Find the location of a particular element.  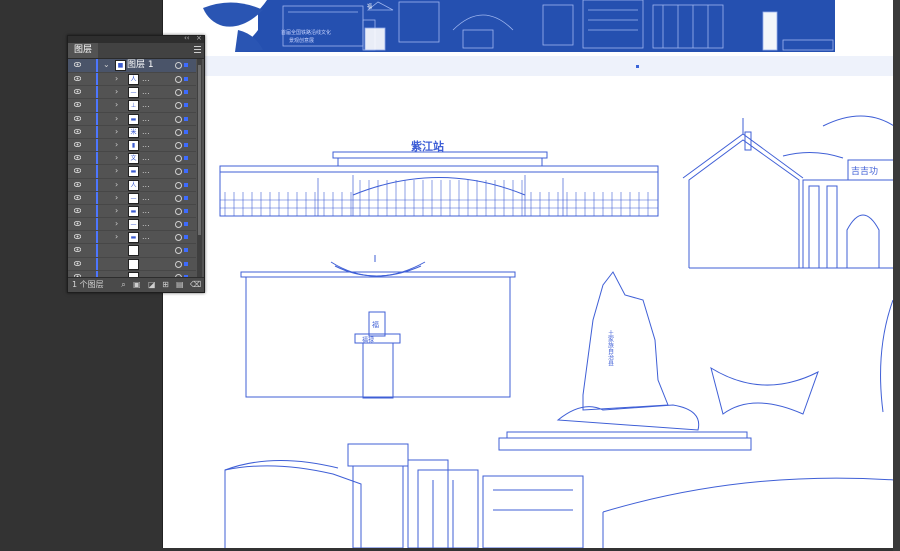

export-icon: ▣ is located at coordinates (137, 285).